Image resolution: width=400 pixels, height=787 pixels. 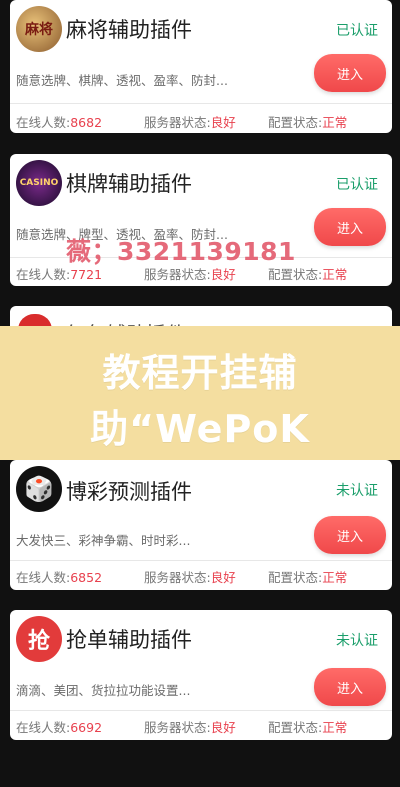 What do you see at coordinates (200, 429) in the screenshot?
I see `banner-line-2: 助“WePoK` at bounding box center [200, 429].